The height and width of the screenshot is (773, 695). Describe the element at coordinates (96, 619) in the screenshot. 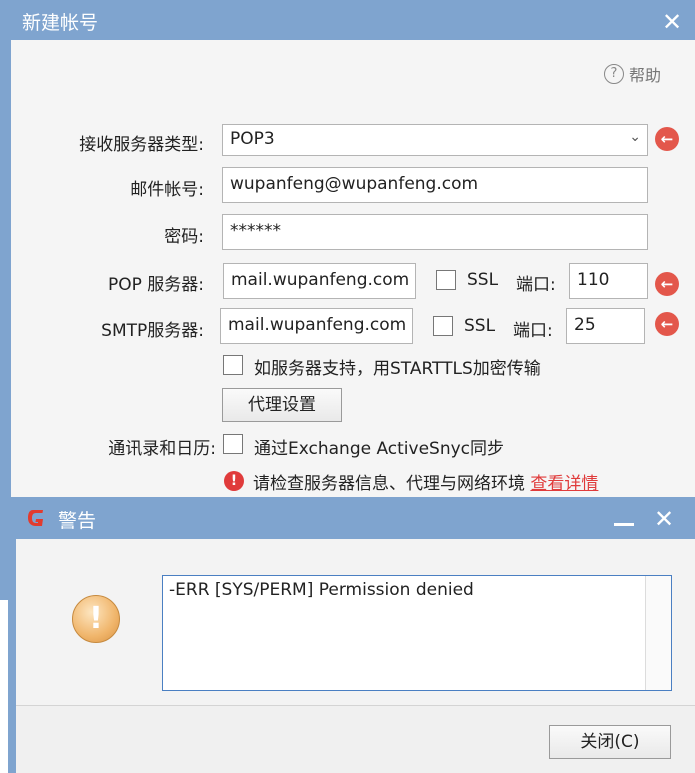

I see `warning-icon: !` at that location.